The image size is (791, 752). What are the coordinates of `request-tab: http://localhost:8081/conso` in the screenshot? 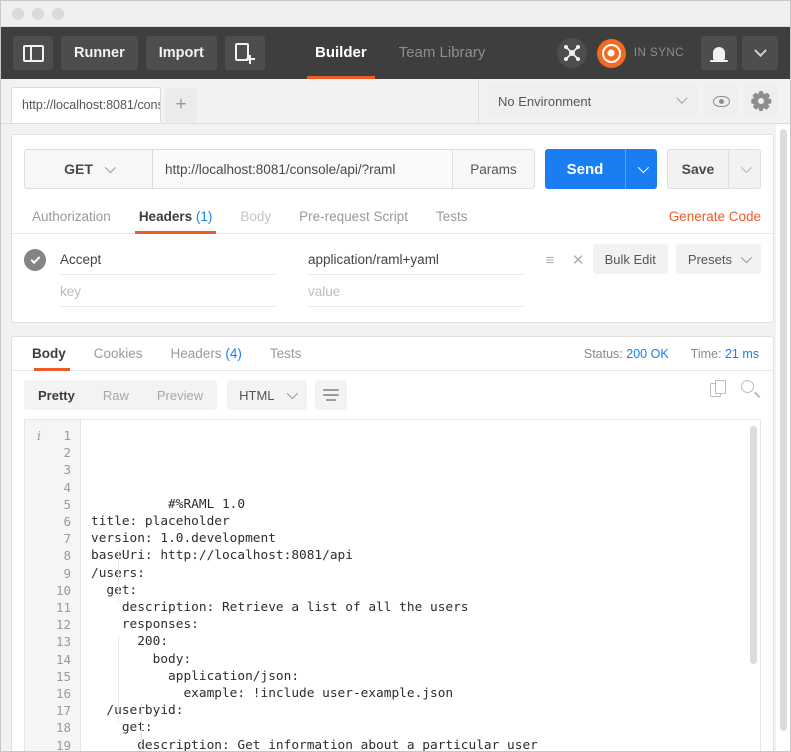 It's located at (86, 105).